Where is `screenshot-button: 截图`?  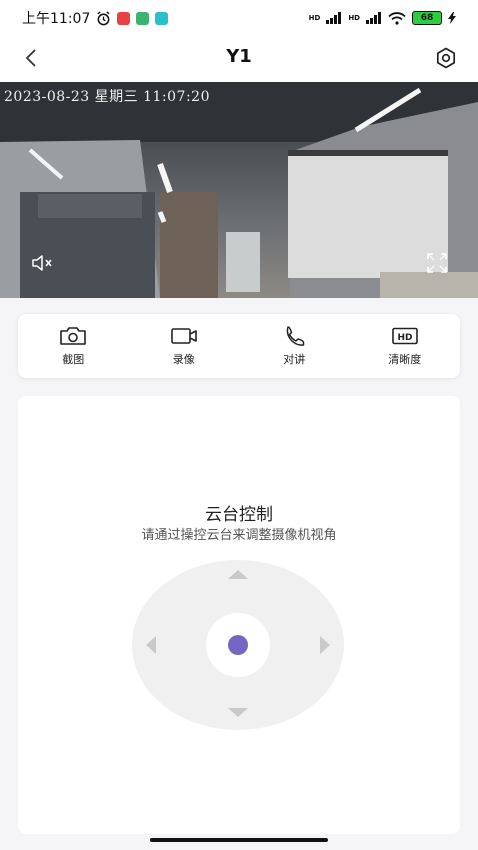 screenshot-button: 截图 is located at coordinates (73, 346).